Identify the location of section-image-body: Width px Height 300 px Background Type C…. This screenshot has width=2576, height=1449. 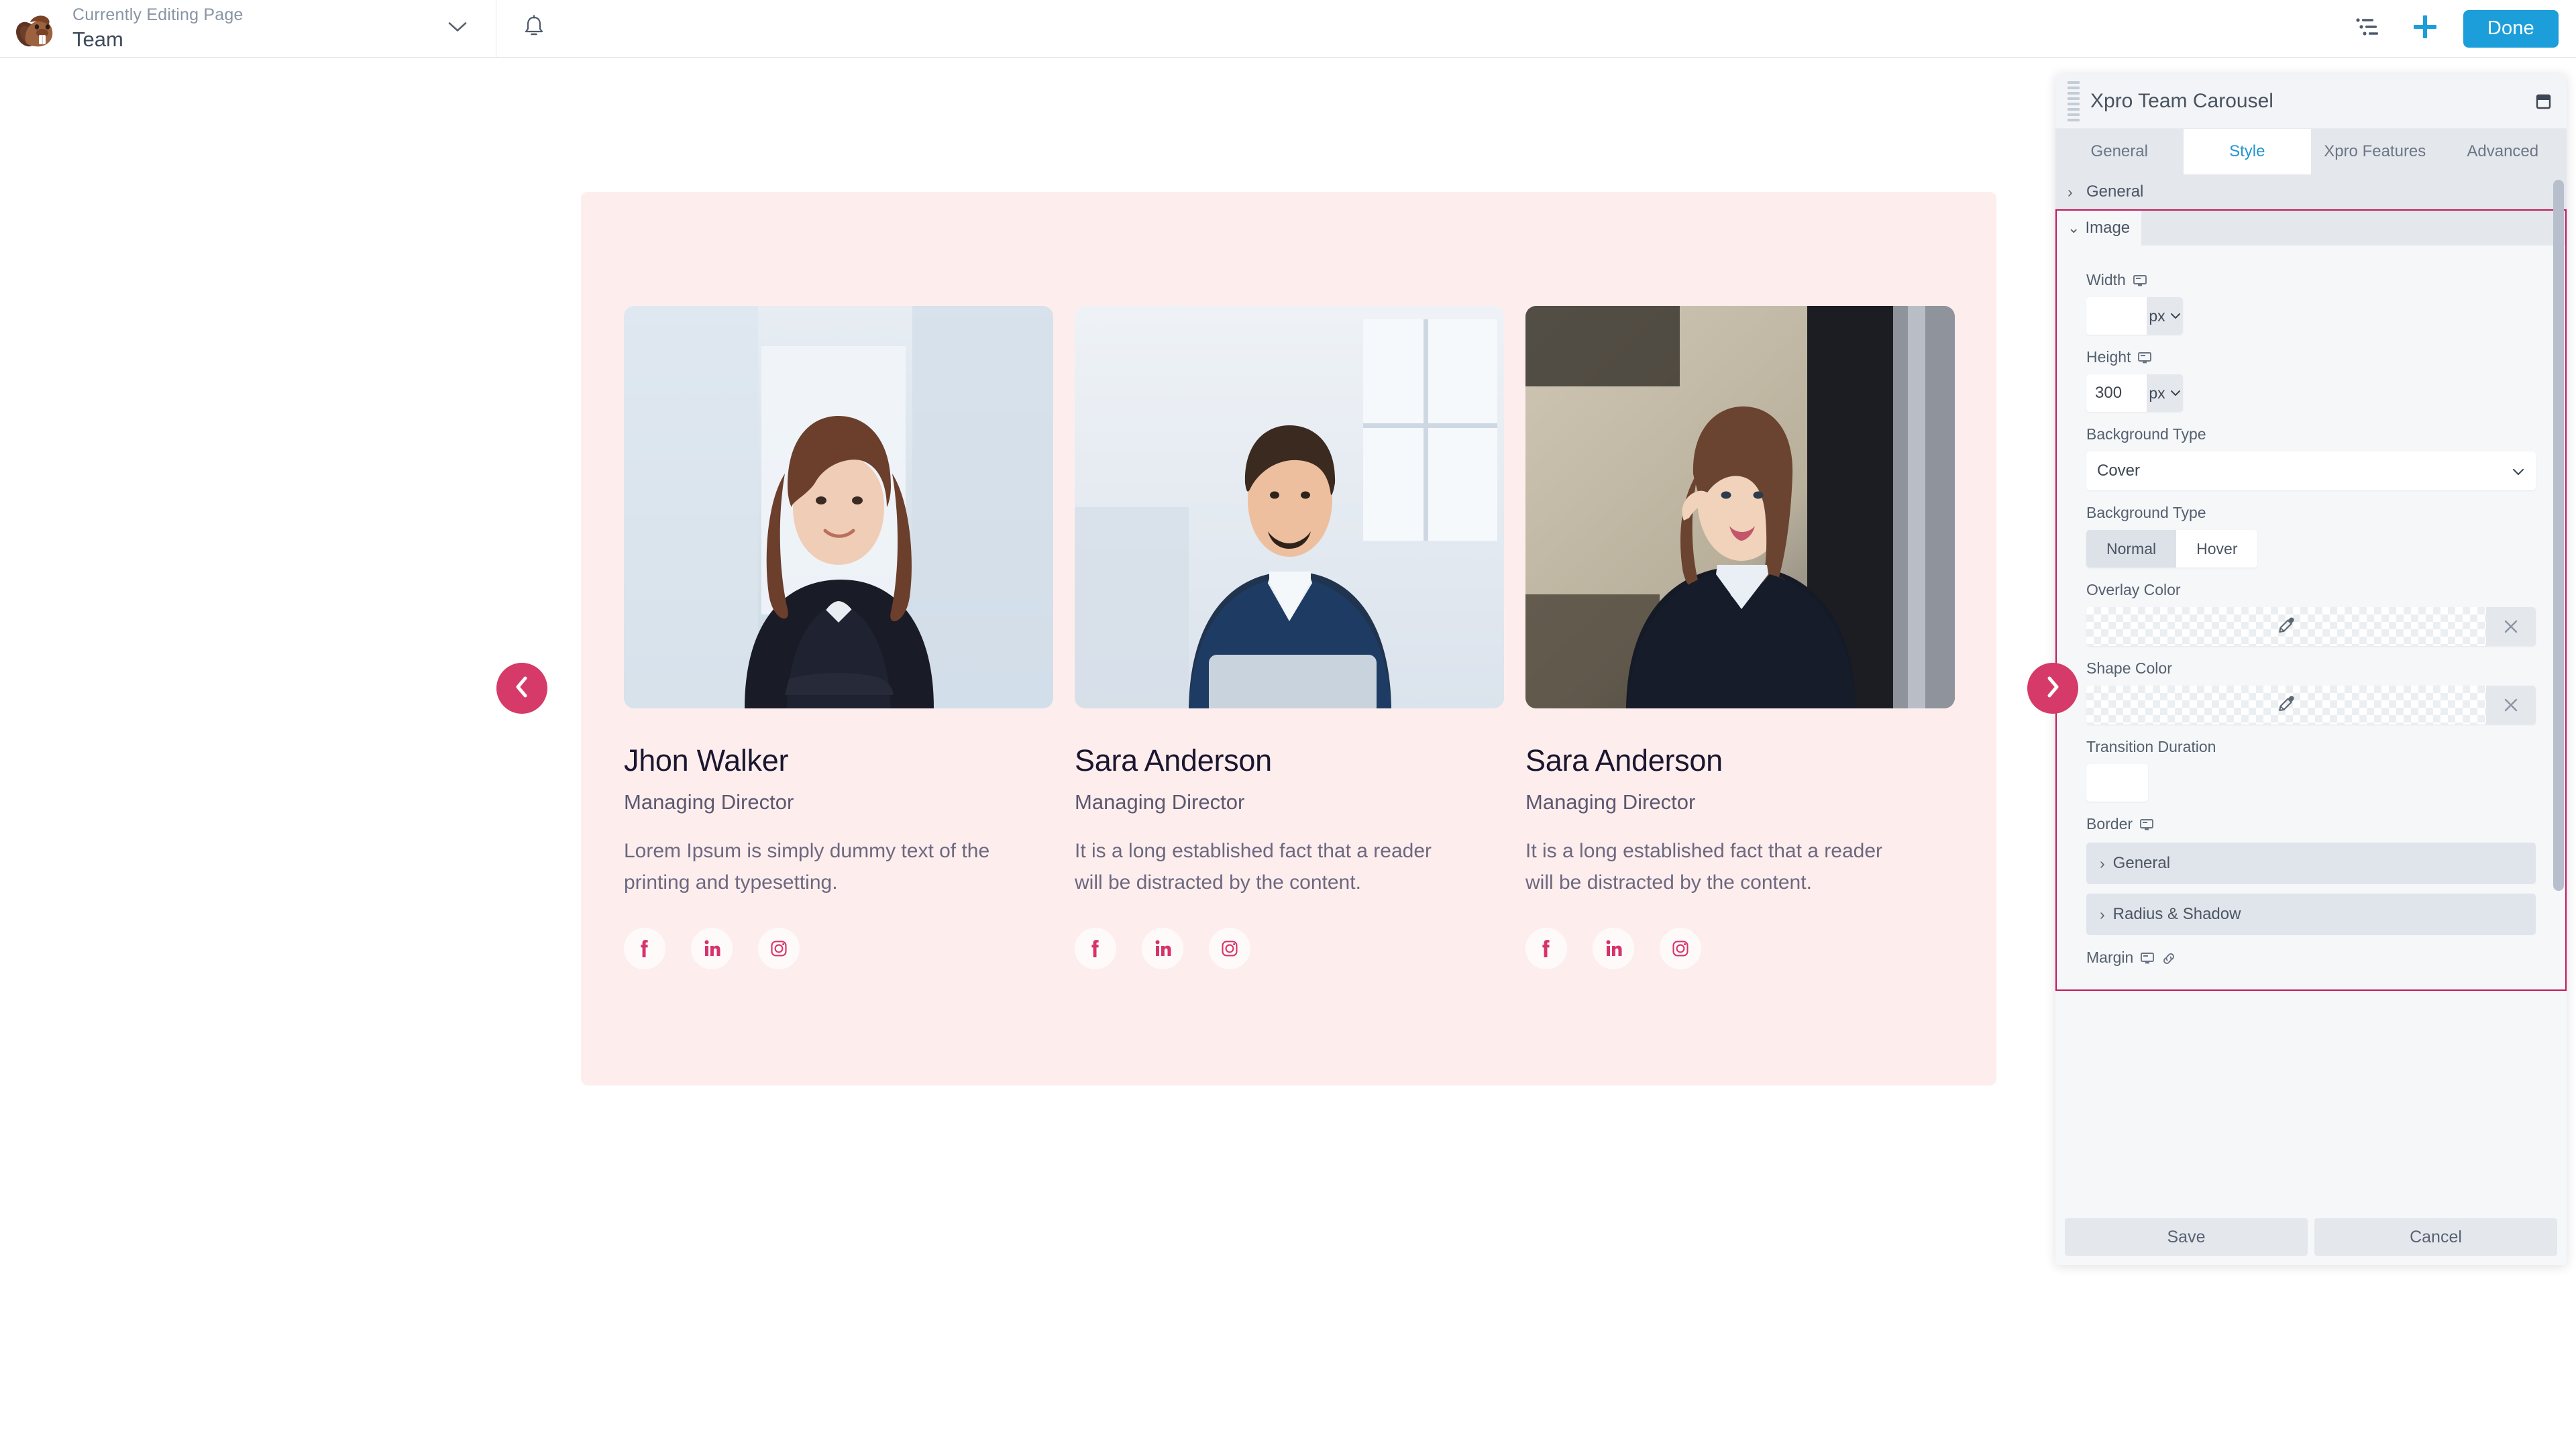
(2311, 617).